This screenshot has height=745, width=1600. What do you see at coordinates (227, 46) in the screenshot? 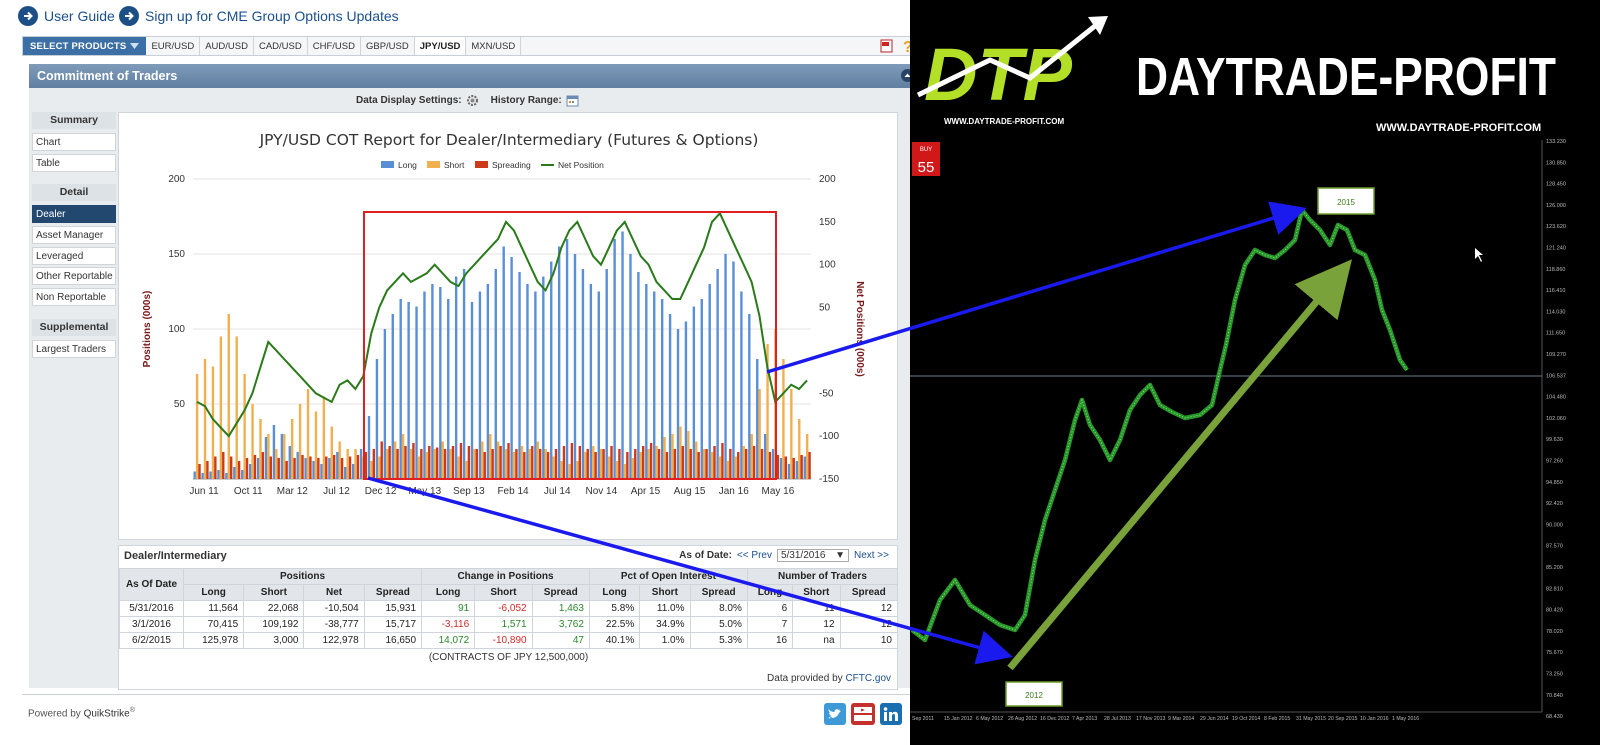
I see `tab-aud-usd: AUD/USD` at bounding box center [227, 46].